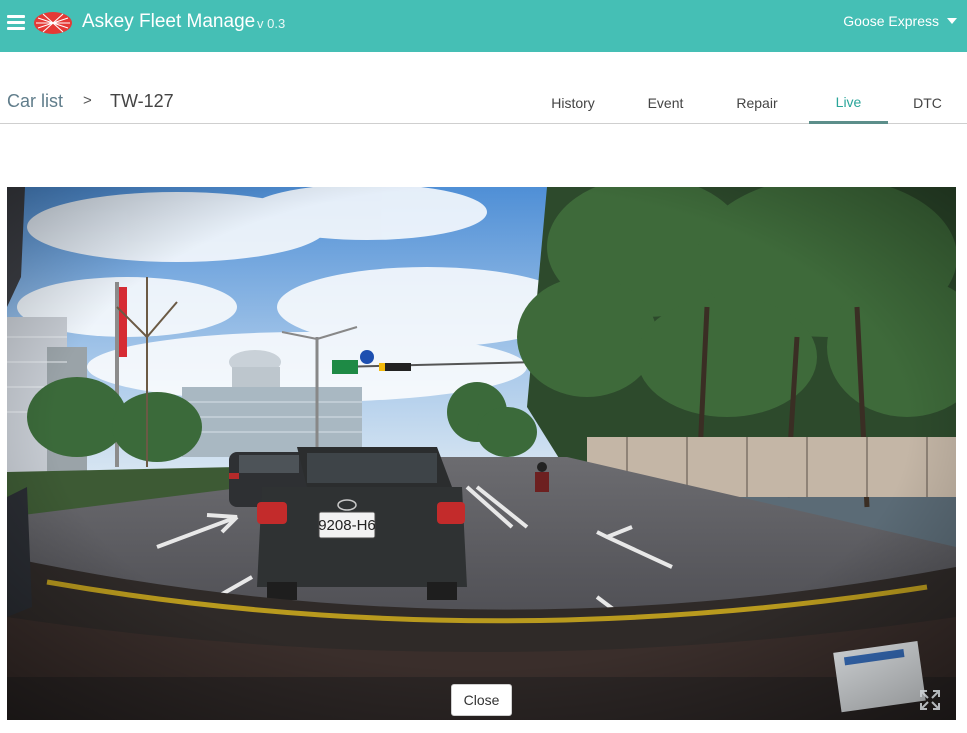 This screenshot has width=967, height=733. I want to click on app-version: v 0.3, so click(271, 23).